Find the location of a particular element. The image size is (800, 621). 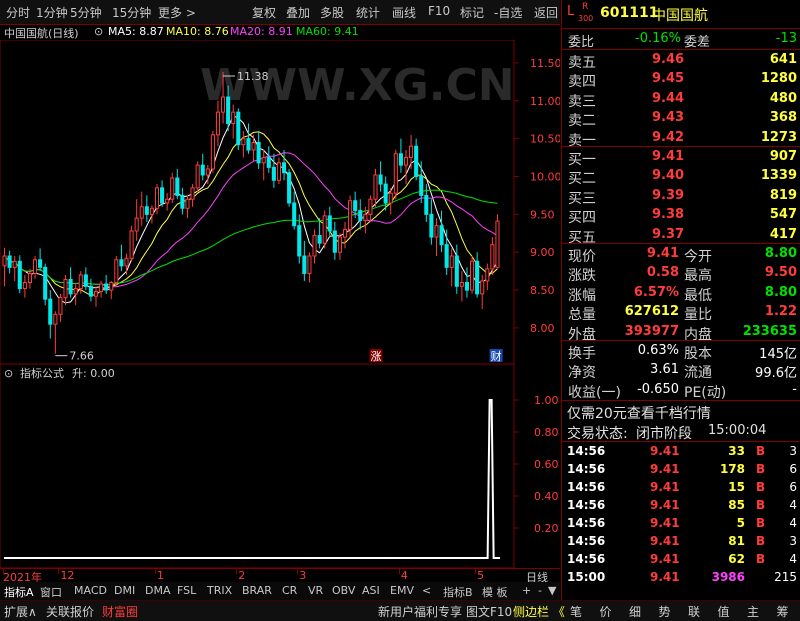

trade-volume: 178 is located at coordinates (732, 469).